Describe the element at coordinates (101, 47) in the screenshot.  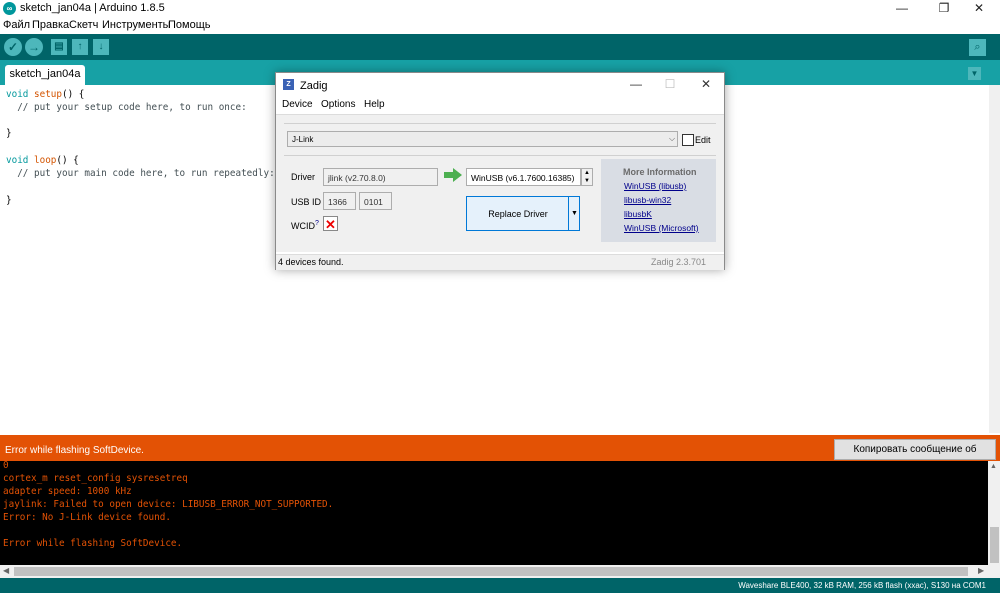
I see `save-icon: ↓` at that location.